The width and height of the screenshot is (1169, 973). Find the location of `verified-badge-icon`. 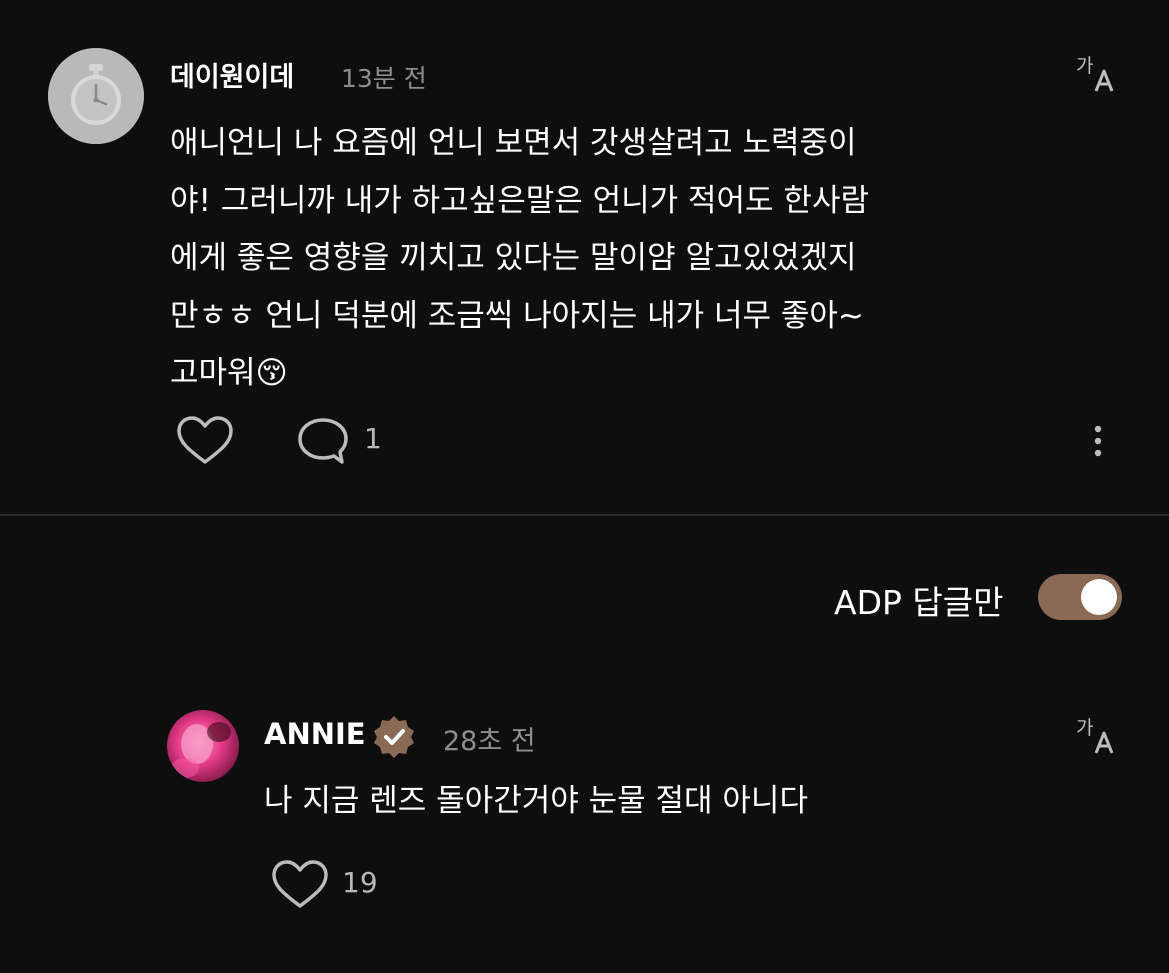

verified-badge-icon is located at coordinates (394, 737).